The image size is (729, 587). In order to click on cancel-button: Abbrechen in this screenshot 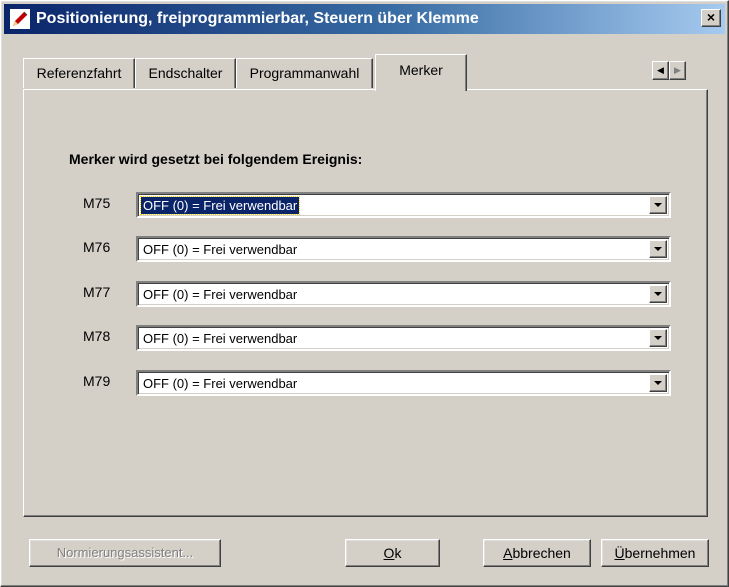, I will do `click(537, 553)`.